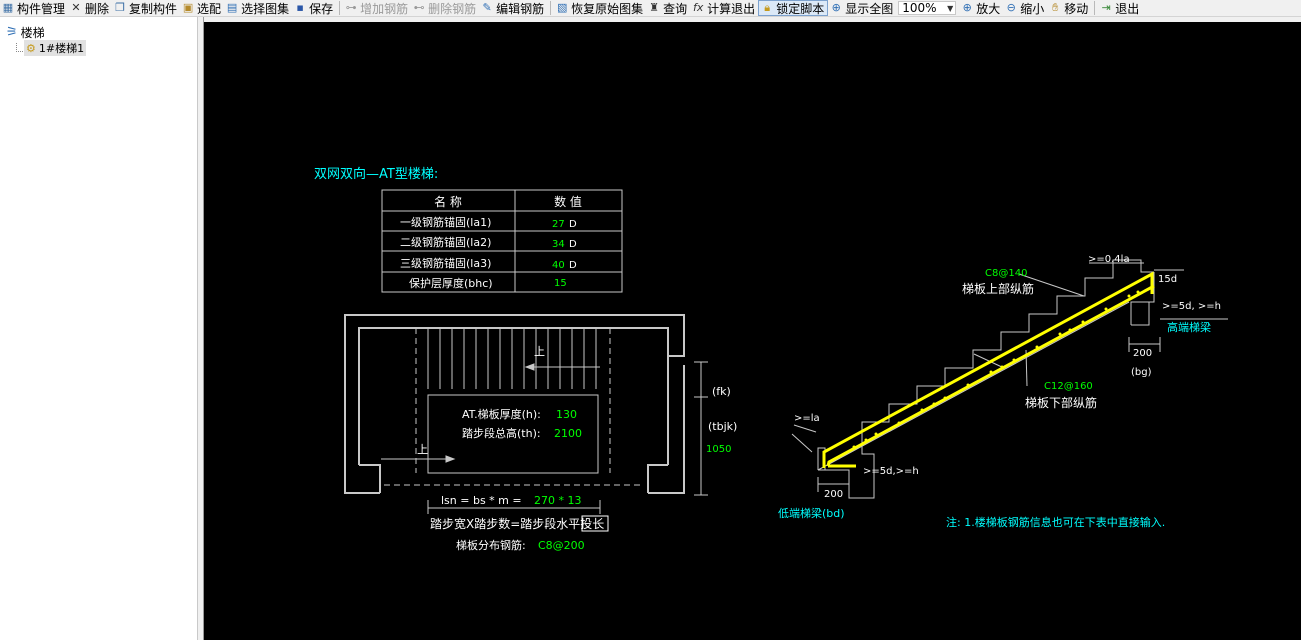  I want to click on copy-component-label: 复制构件, so click(153, 8).